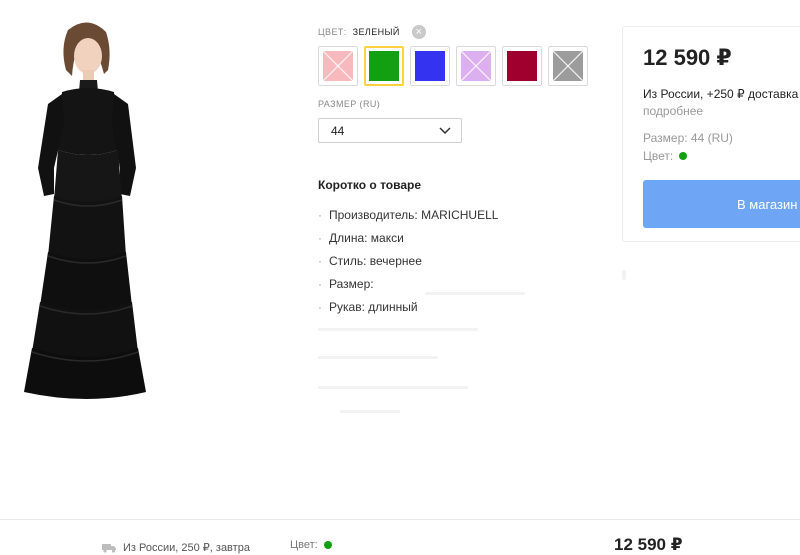 The image size is (800, 555). Describe the element at coordinates (109, 548) in the screenshot. I see `truck-icon` at that location.